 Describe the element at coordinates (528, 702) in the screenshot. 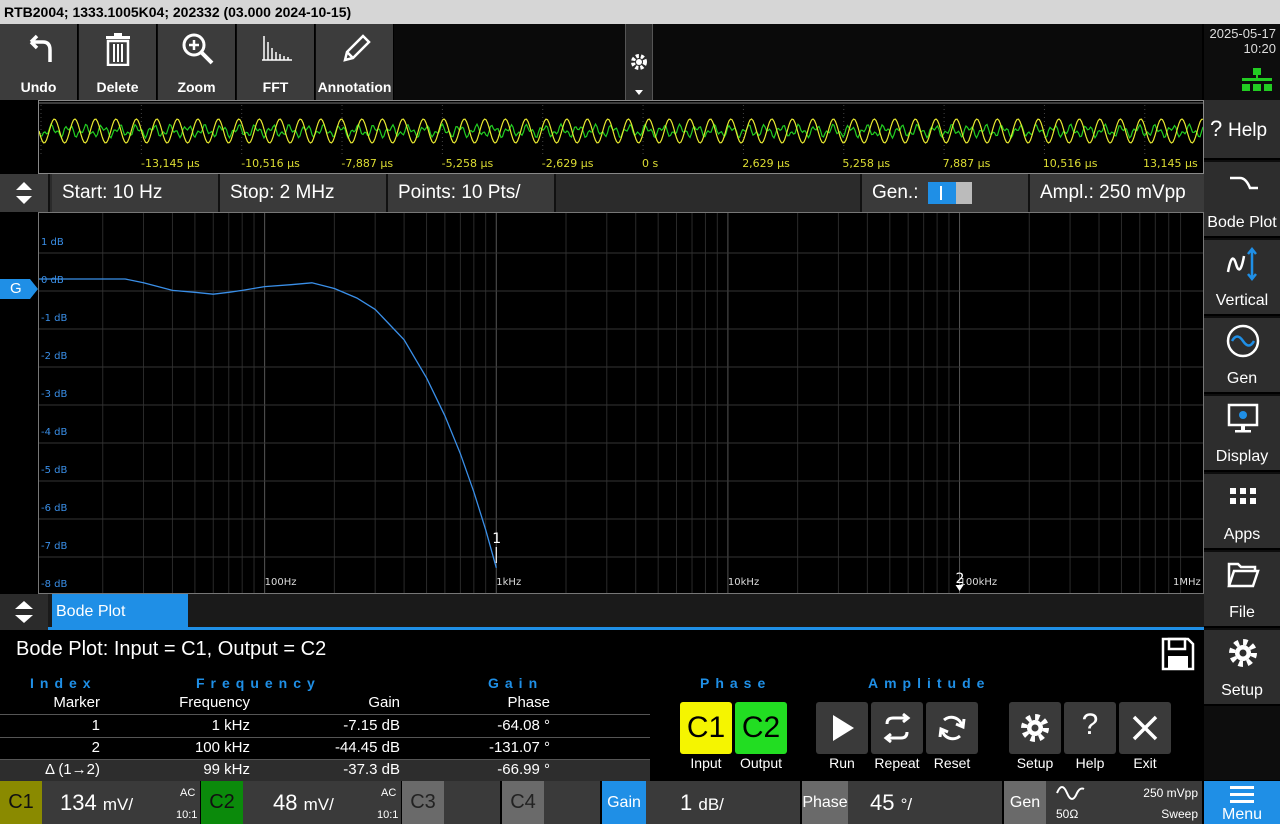

I see `col-phase: Phase` at that location.